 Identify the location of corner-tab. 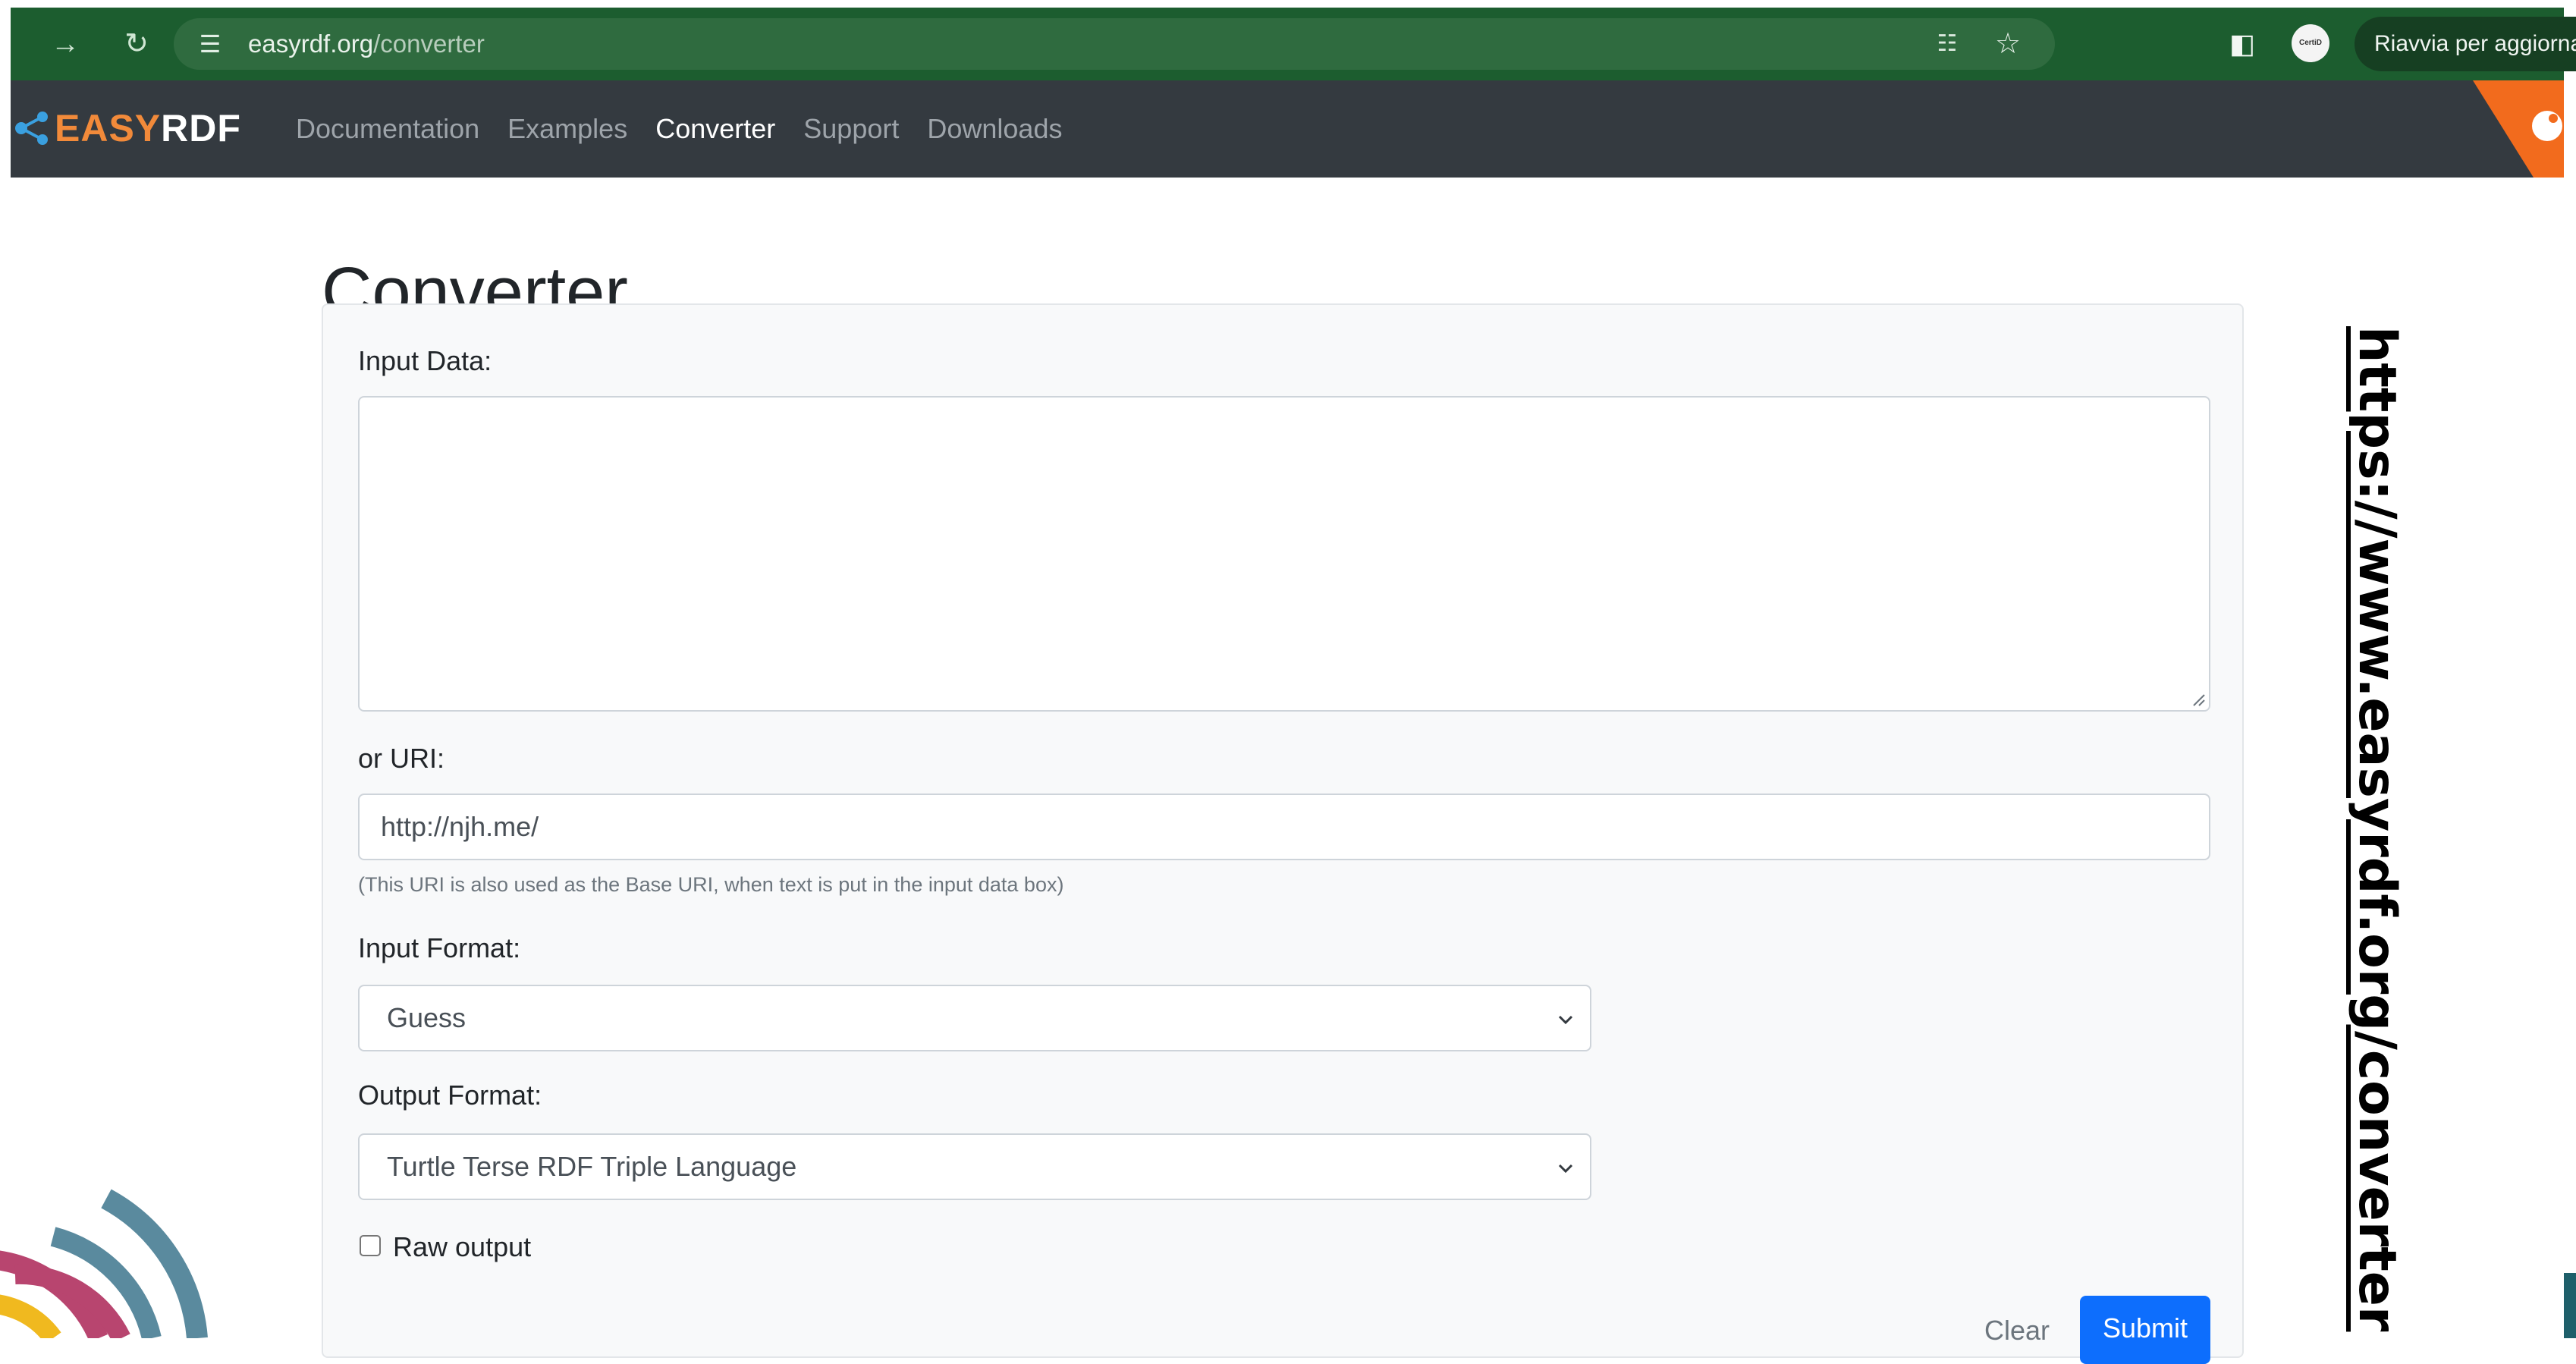
(2570, 1305).